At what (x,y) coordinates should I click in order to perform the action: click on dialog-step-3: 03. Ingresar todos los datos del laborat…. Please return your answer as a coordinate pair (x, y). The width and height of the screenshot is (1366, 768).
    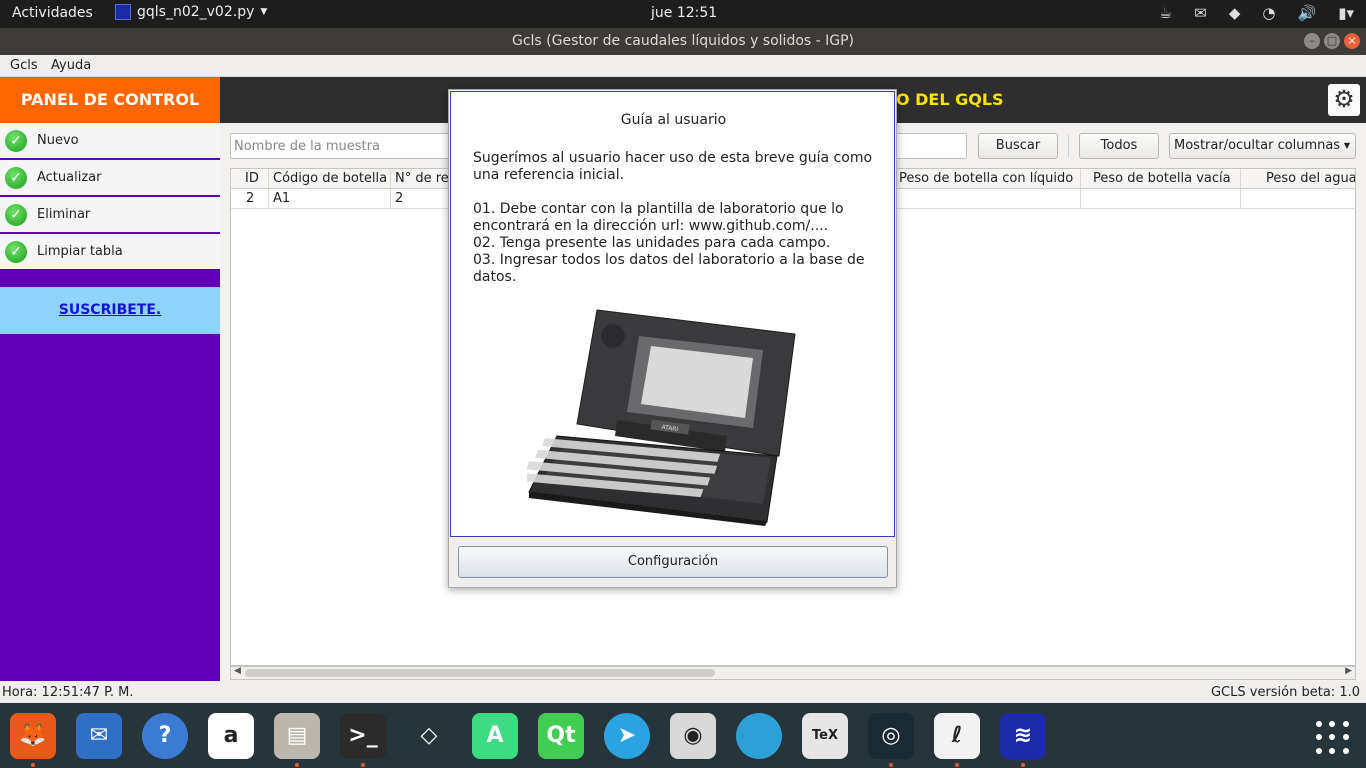
    Looking at the image, I should click on (669, 268).